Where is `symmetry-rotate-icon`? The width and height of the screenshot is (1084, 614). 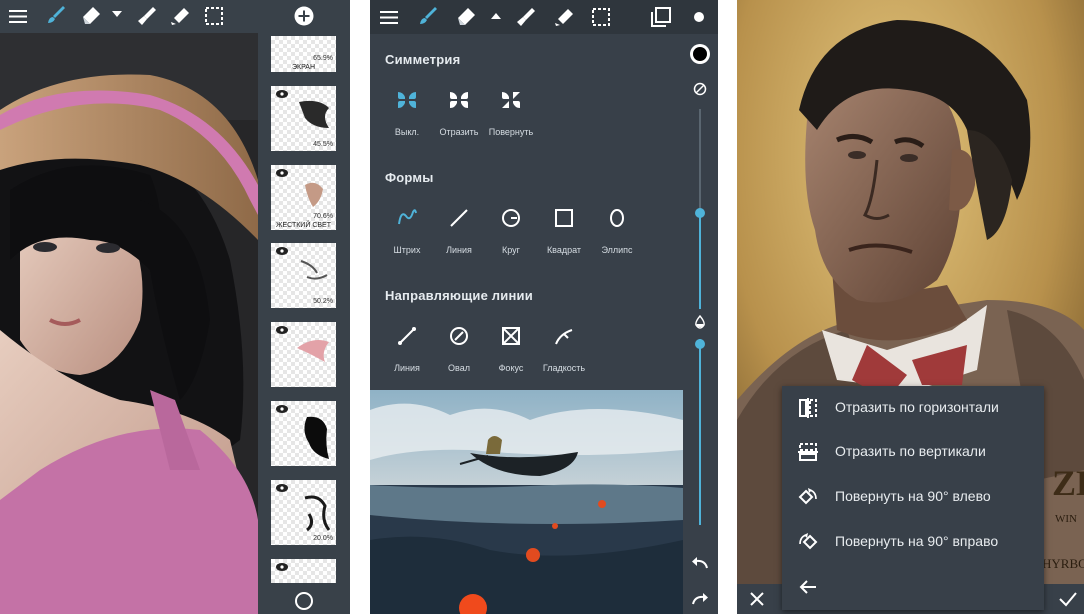 symmetry-rotate-icon is located at coordinates (511, 100).